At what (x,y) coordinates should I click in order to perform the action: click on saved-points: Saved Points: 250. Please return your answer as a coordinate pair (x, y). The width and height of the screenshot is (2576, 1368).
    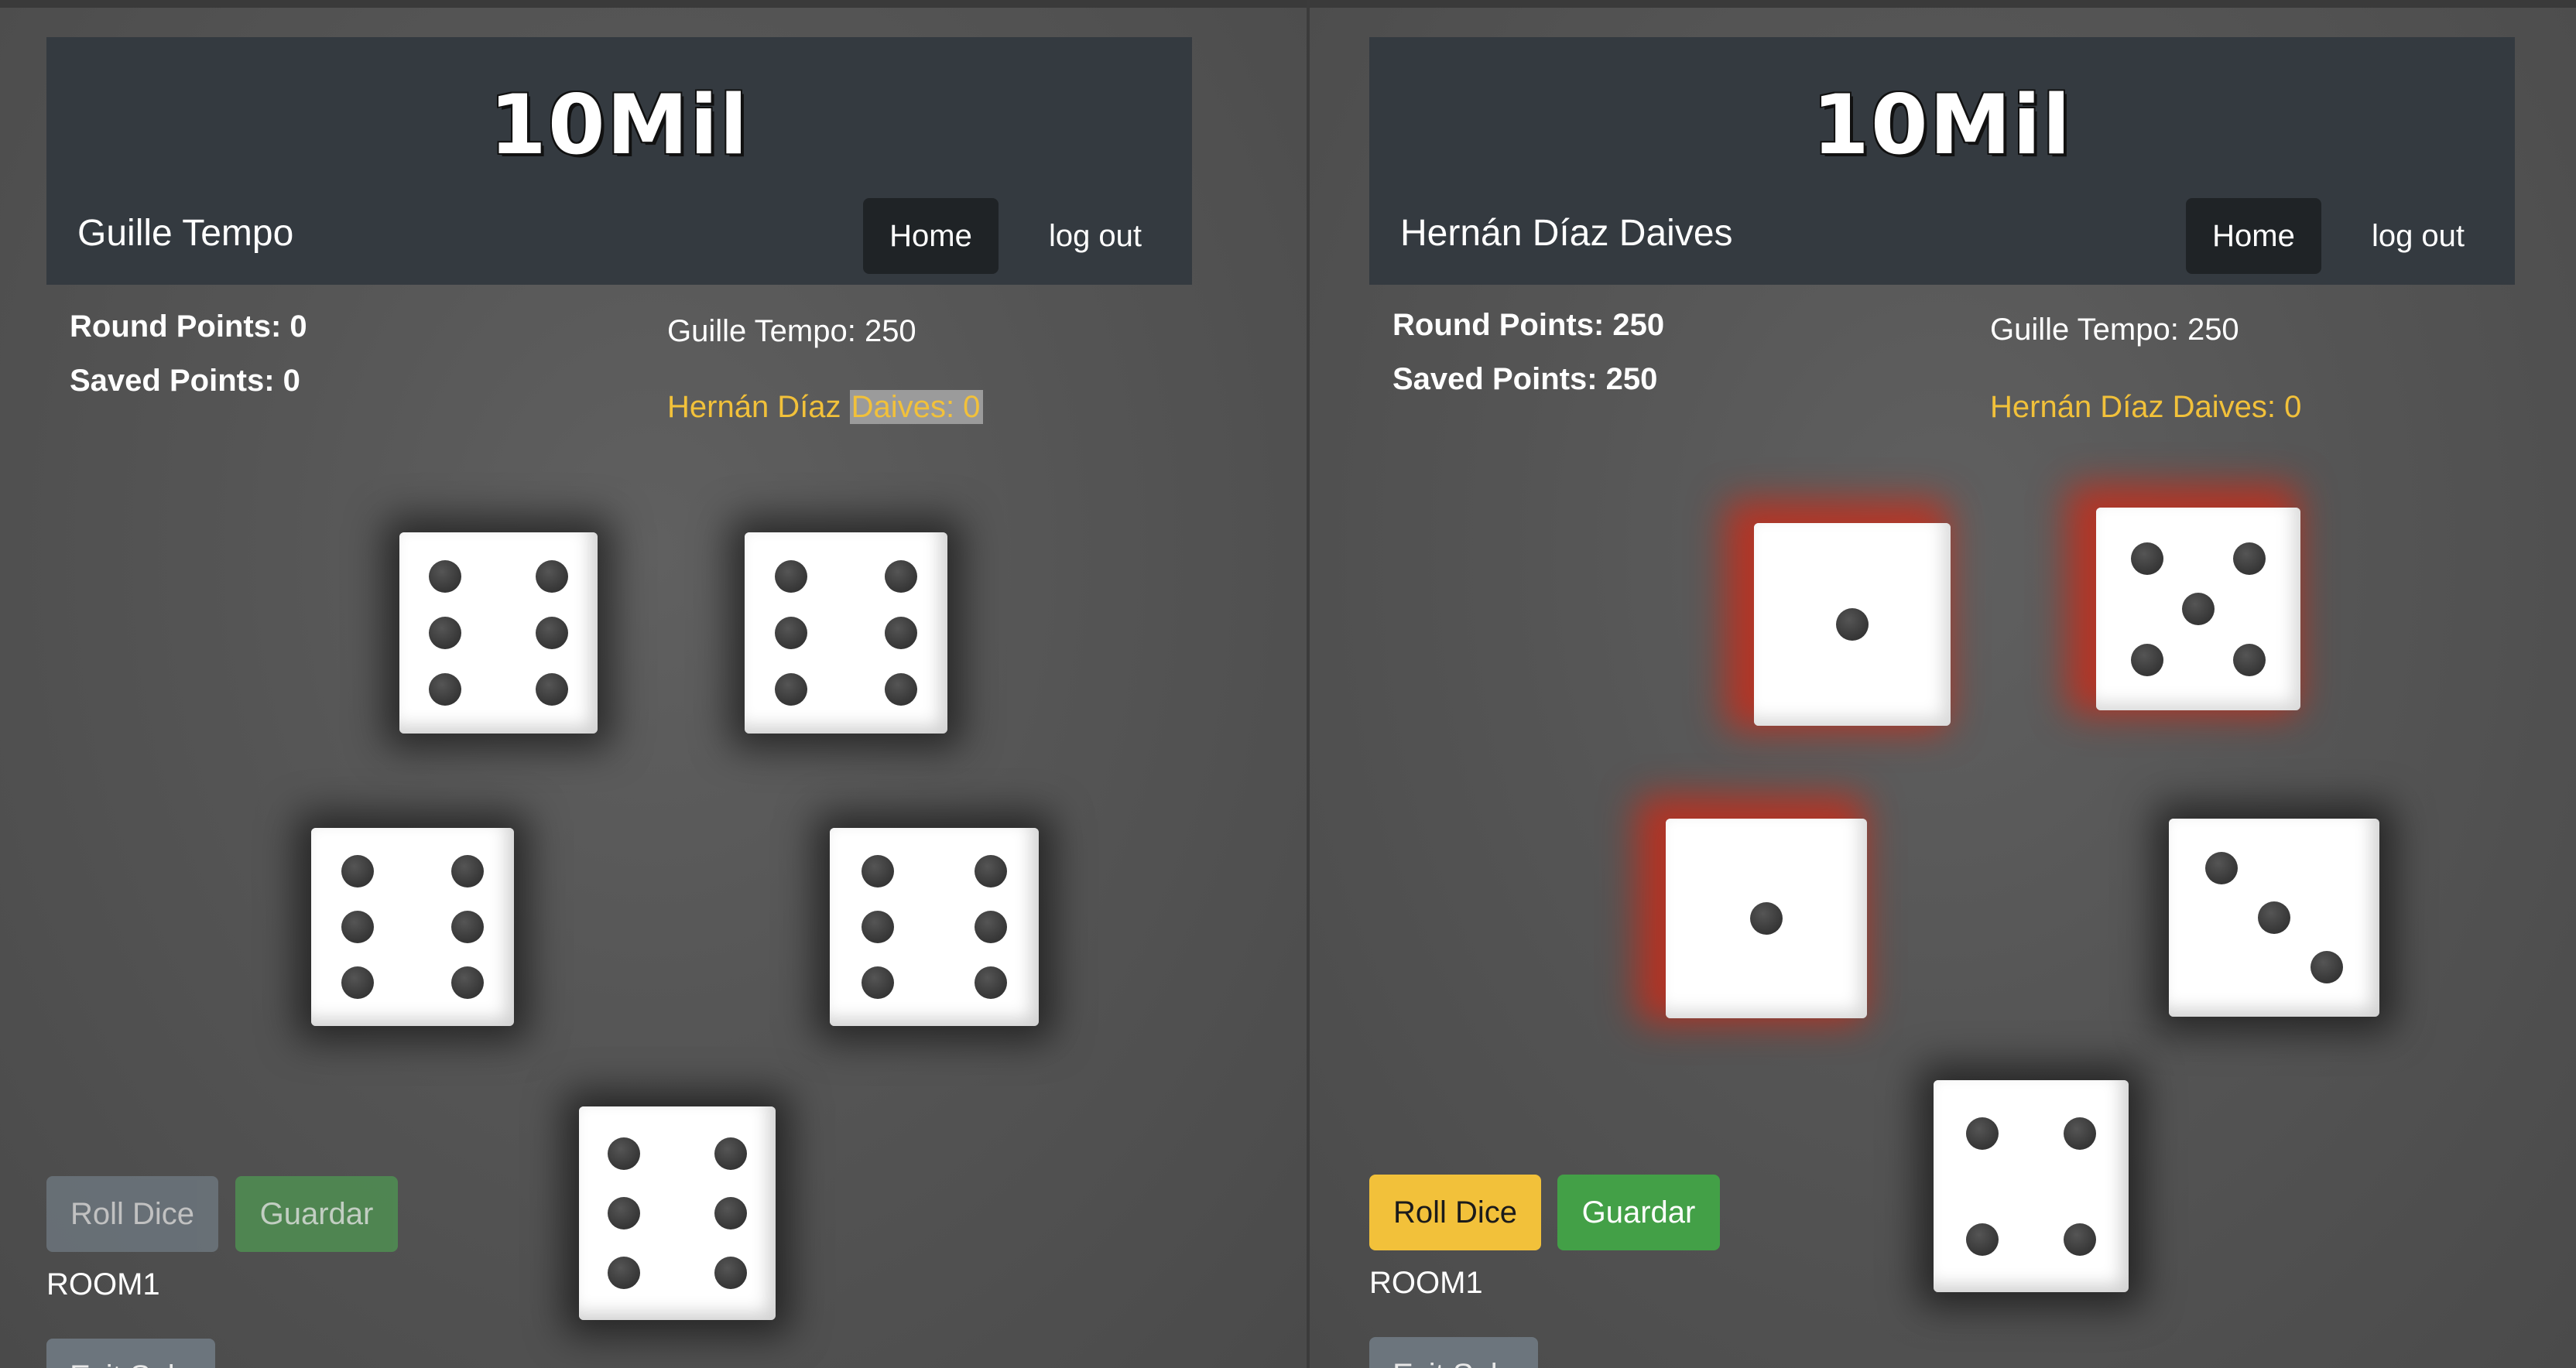
    Looking at the image, I should click on (1525, 379).